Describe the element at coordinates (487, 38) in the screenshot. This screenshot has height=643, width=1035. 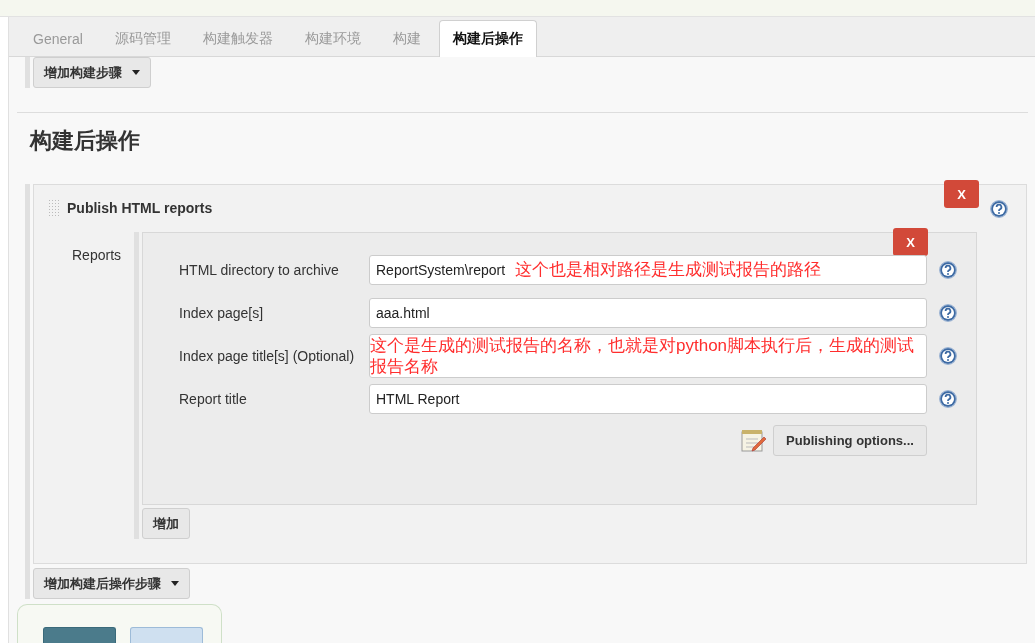
I see `tab: 构建后操作` at that location.